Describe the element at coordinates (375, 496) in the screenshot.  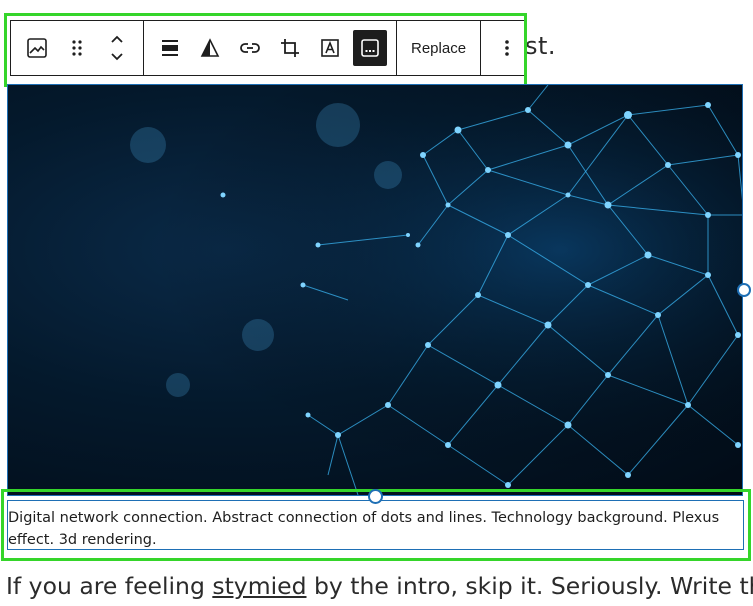
I see `resize-handle-bottom` at that location.